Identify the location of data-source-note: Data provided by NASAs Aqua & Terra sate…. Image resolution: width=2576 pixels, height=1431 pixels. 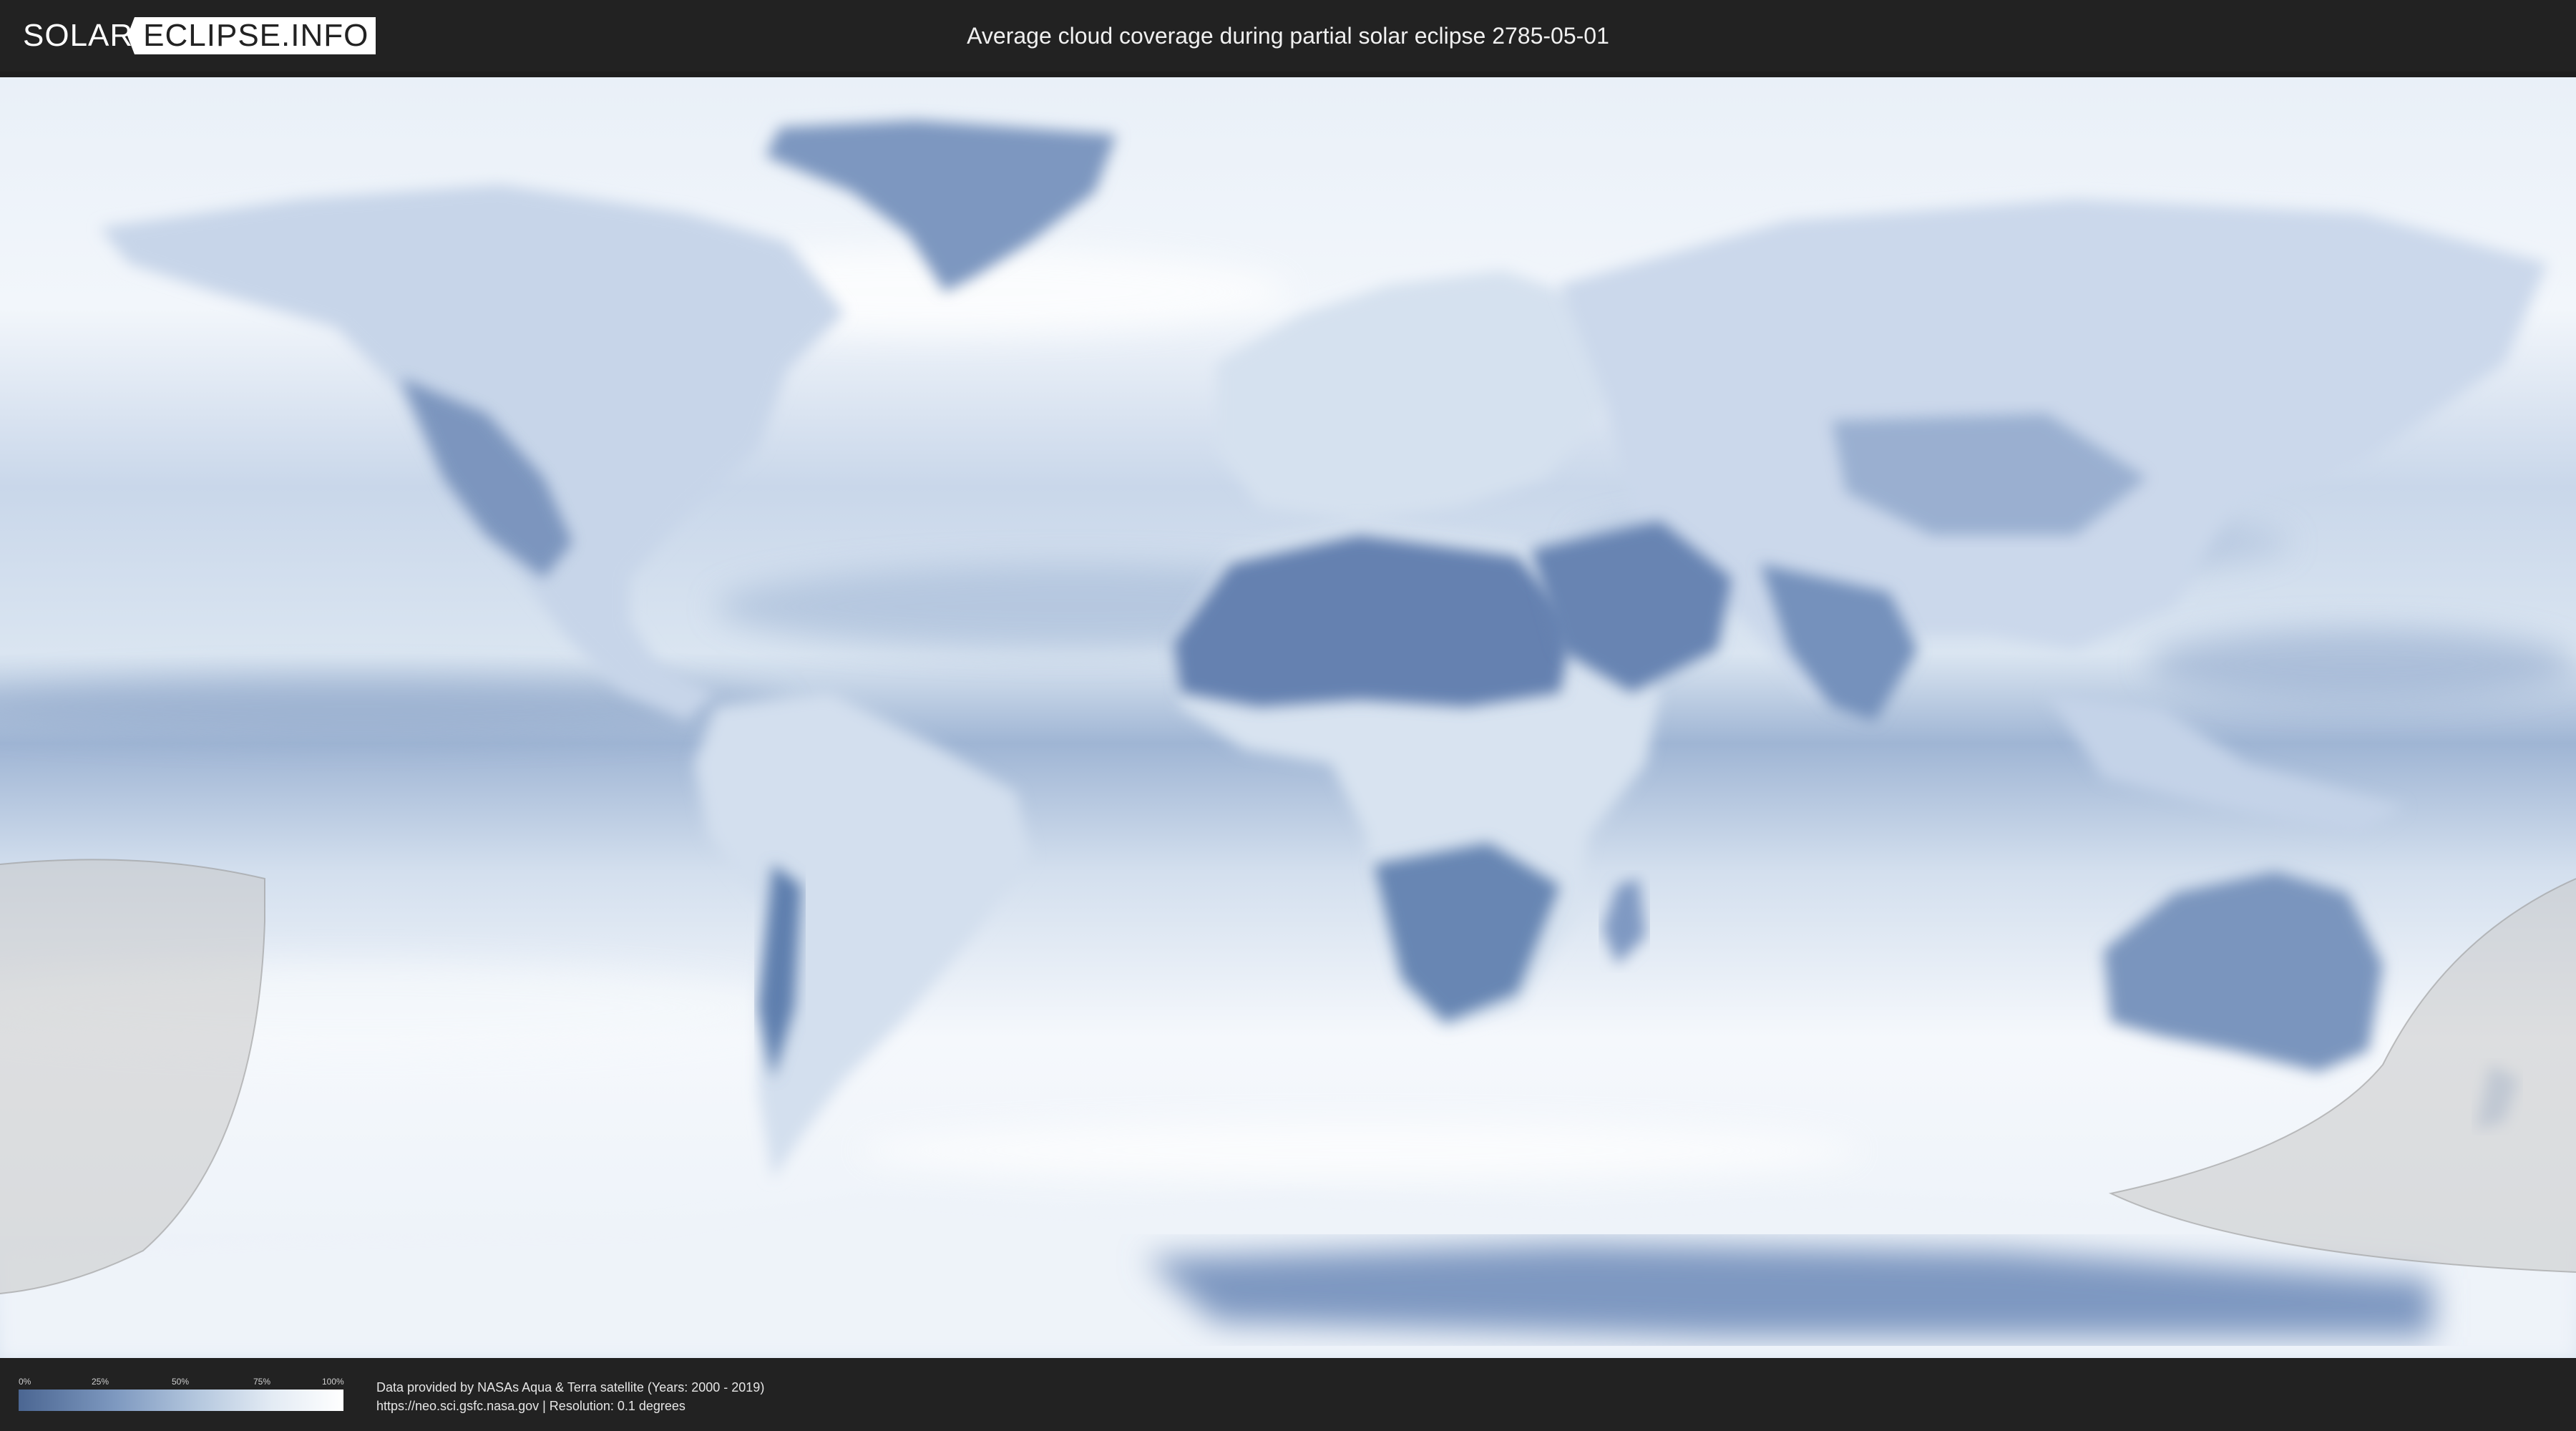
(570, 1396).